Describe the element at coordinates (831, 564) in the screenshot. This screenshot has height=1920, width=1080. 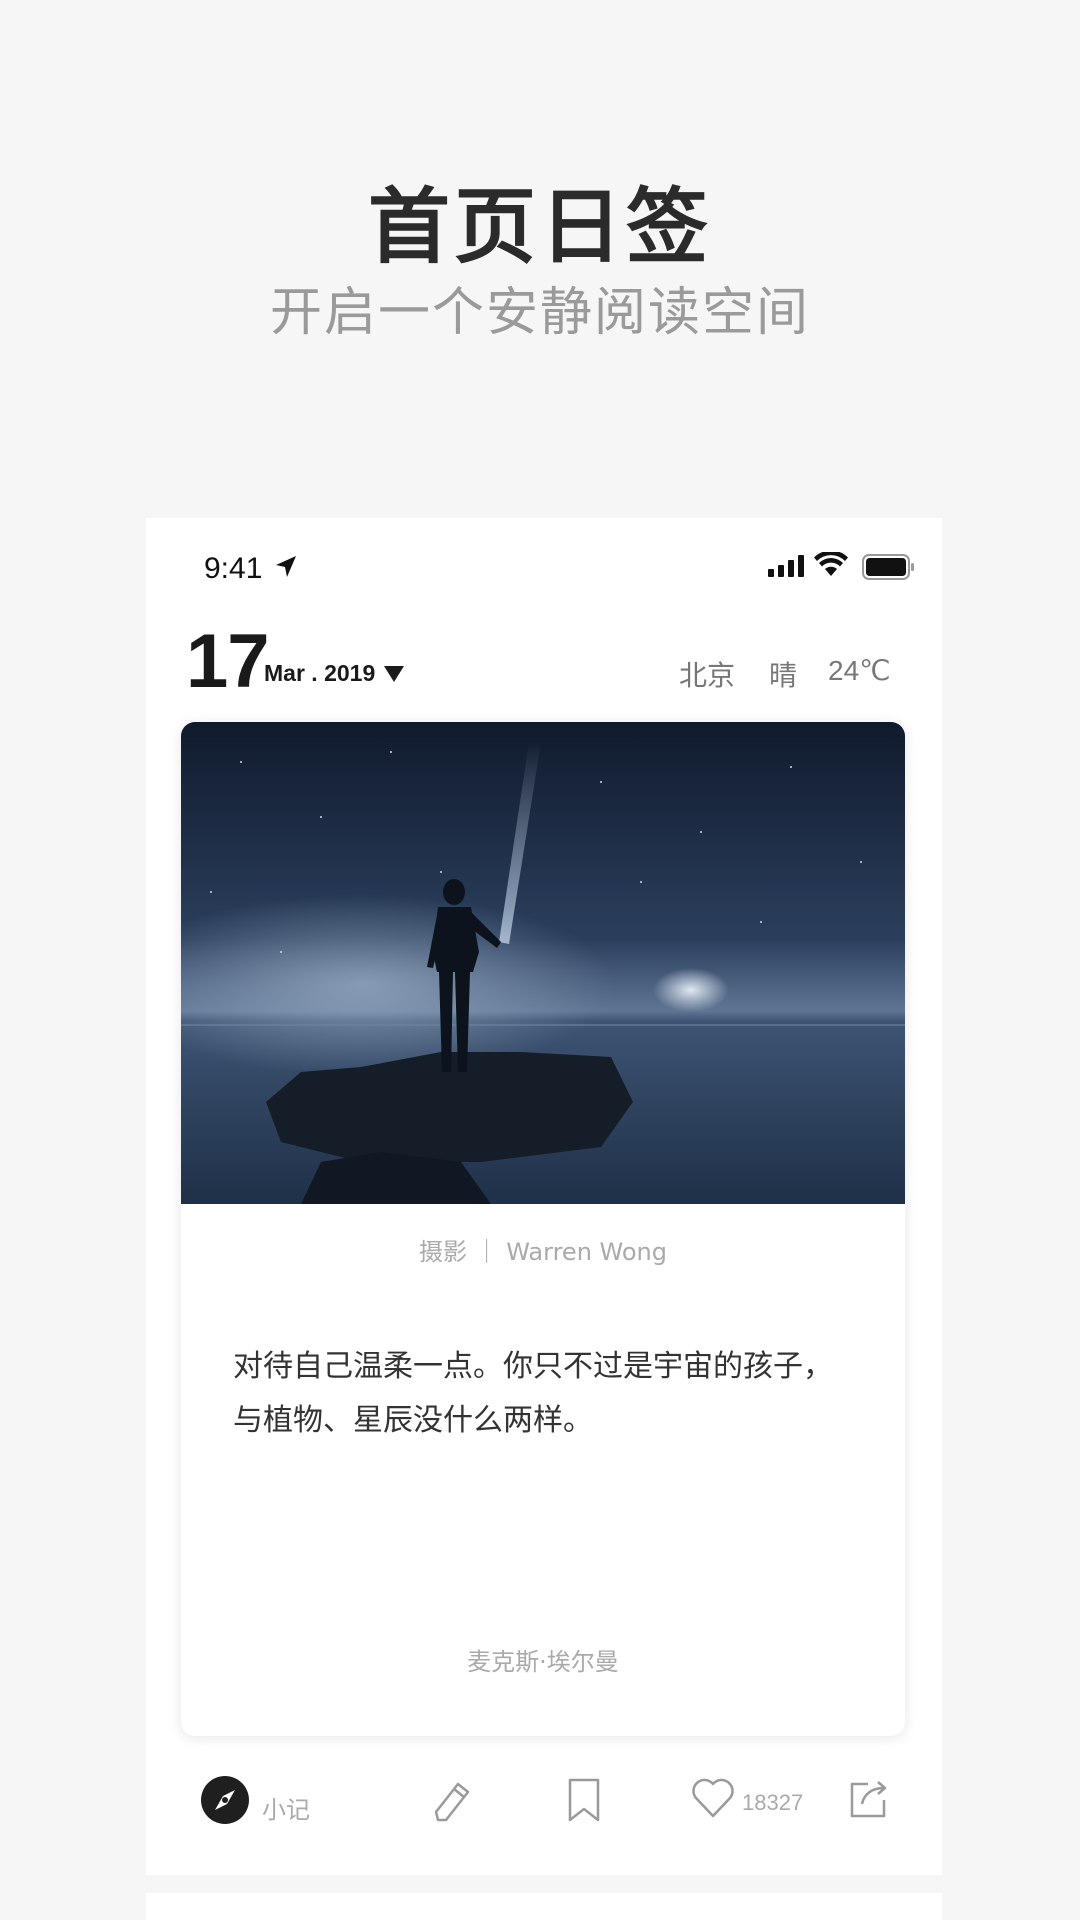
I see `wifi-icon` at that location.